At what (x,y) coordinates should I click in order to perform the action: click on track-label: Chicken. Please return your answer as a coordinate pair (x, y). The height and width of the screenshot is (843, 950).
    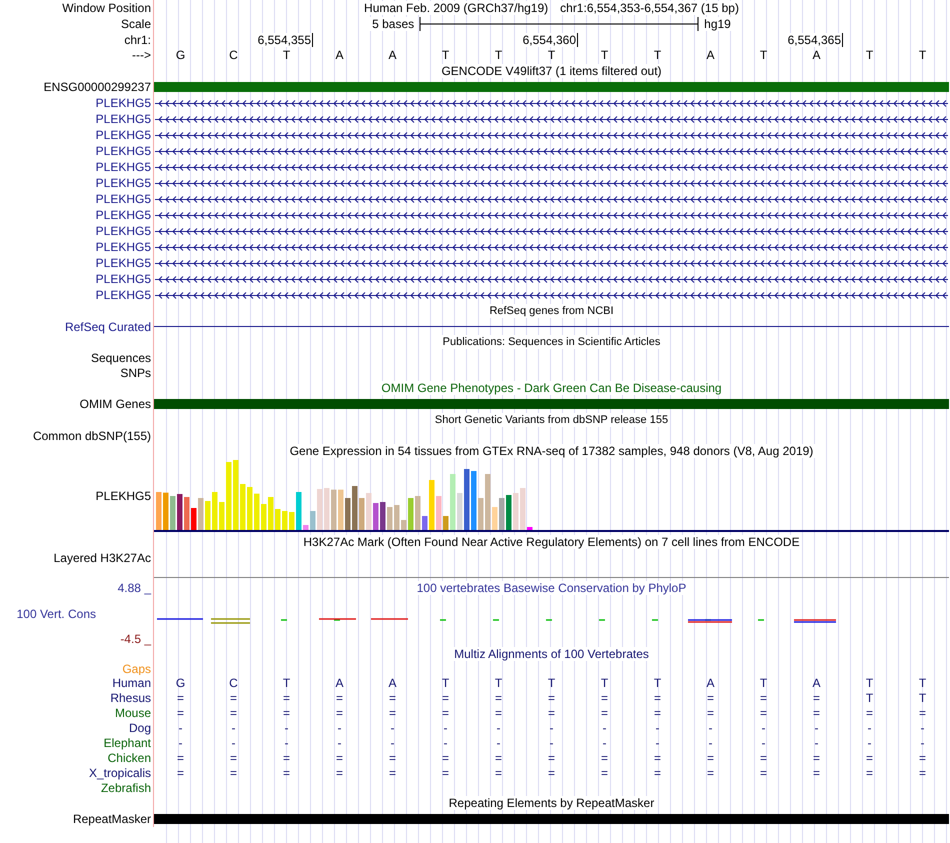
    Looking at the image, I should click on (129, 757).